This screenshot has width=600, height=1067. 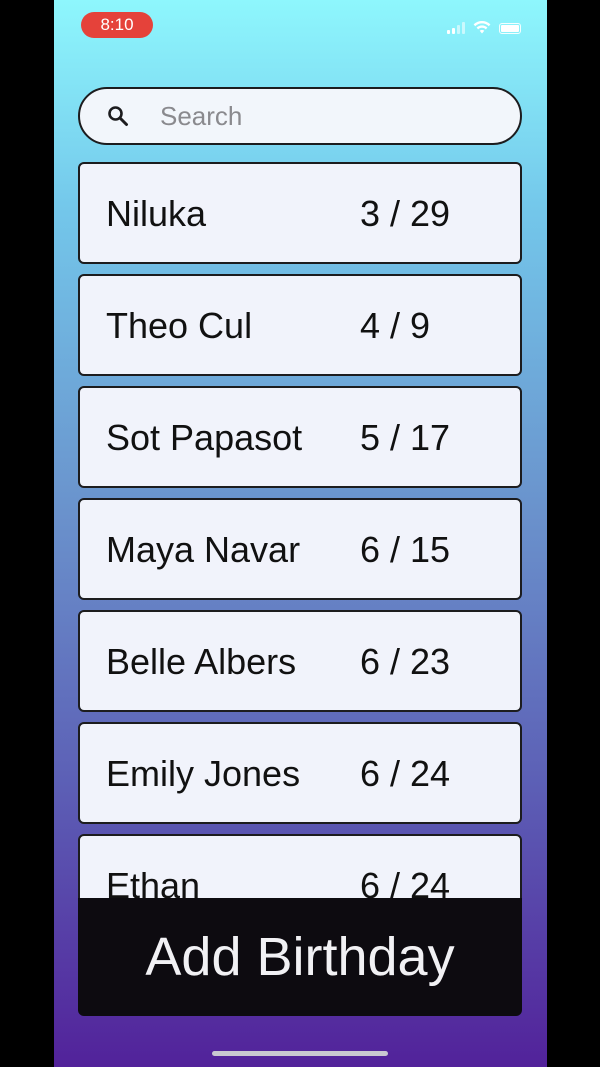 I want to click on list-item: Niluka 3 / 29, so click(x=300, y=213).